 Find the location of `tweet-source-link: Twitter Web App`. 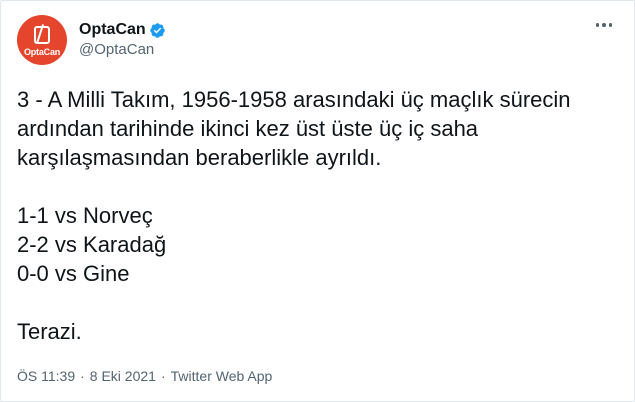

tweet-source-link: Twitter Web App is located at coordinates (222, 376).